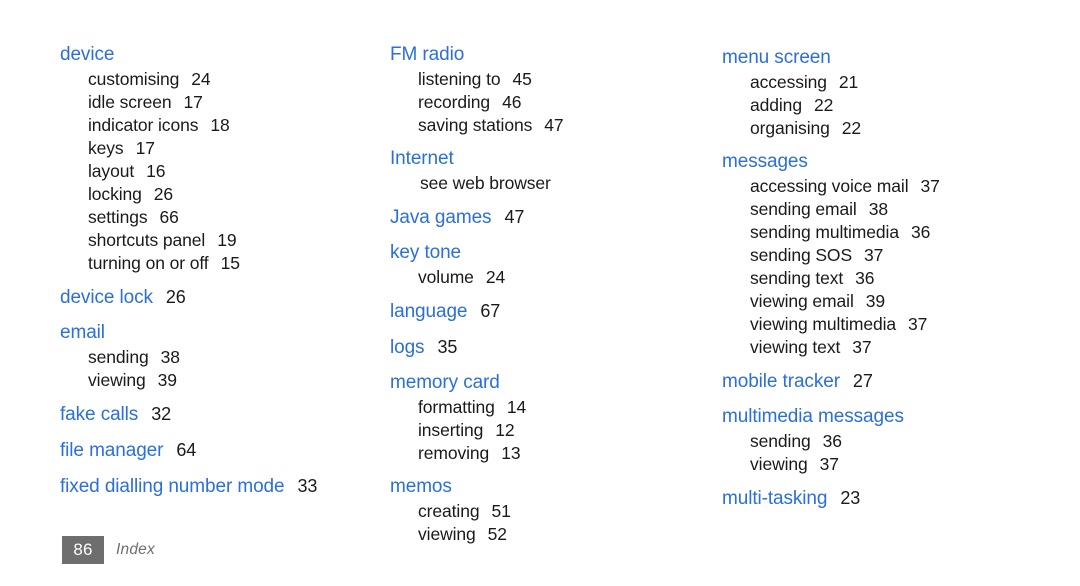 Image resolution: width=1080 pixels, height=586 pixels. I want to click on index-main-entry: language 67, so click(545, 311).